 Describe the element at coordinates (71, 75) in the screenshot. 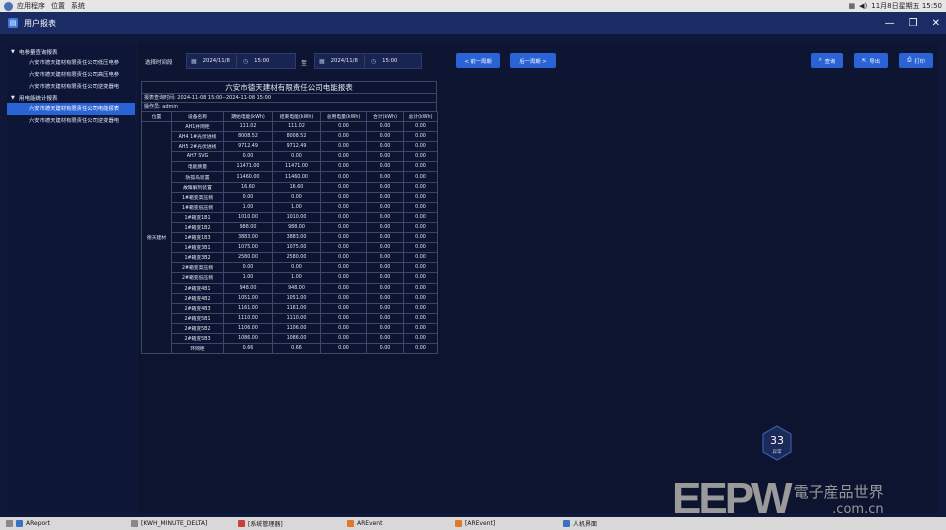

I see `tree-item-high-voltage-param: 六安市德天建材有限责任公司高压电参` at that location.